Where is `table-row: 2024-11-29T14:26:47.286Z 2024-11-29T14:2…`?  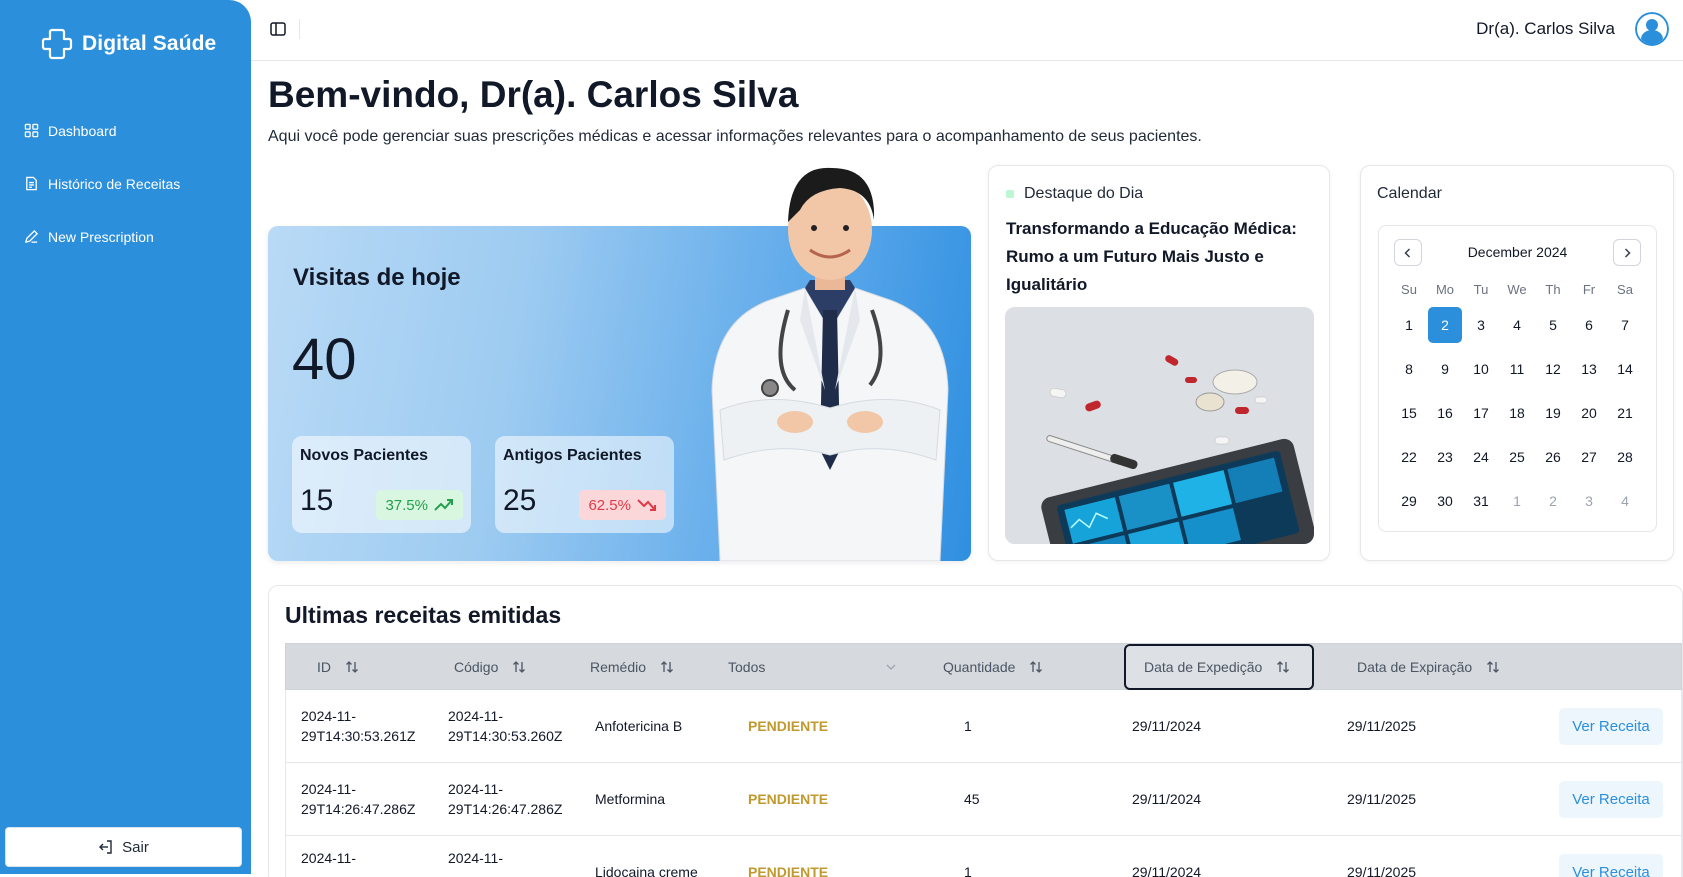 table-row: 2024-11-29T14:26:47.286Z 2024-11-29T14:2… is located at coordinates (983, 799).